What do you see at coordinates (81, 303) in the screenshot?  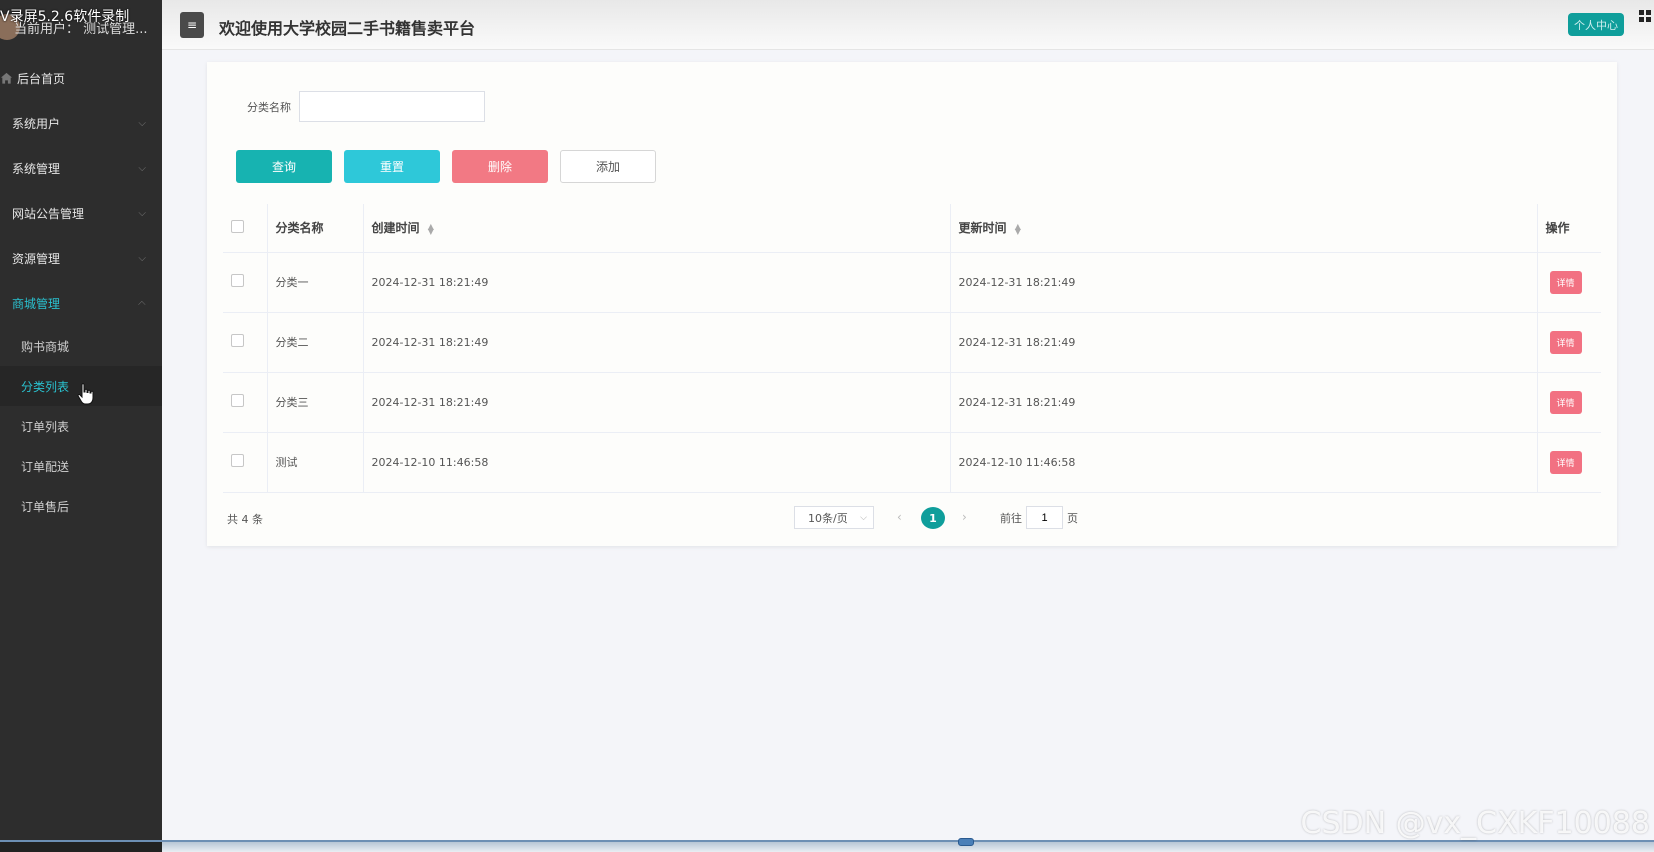 I see `sidebar-item-shop: 商城管理 ⌵` at bounding box center [81, 303].